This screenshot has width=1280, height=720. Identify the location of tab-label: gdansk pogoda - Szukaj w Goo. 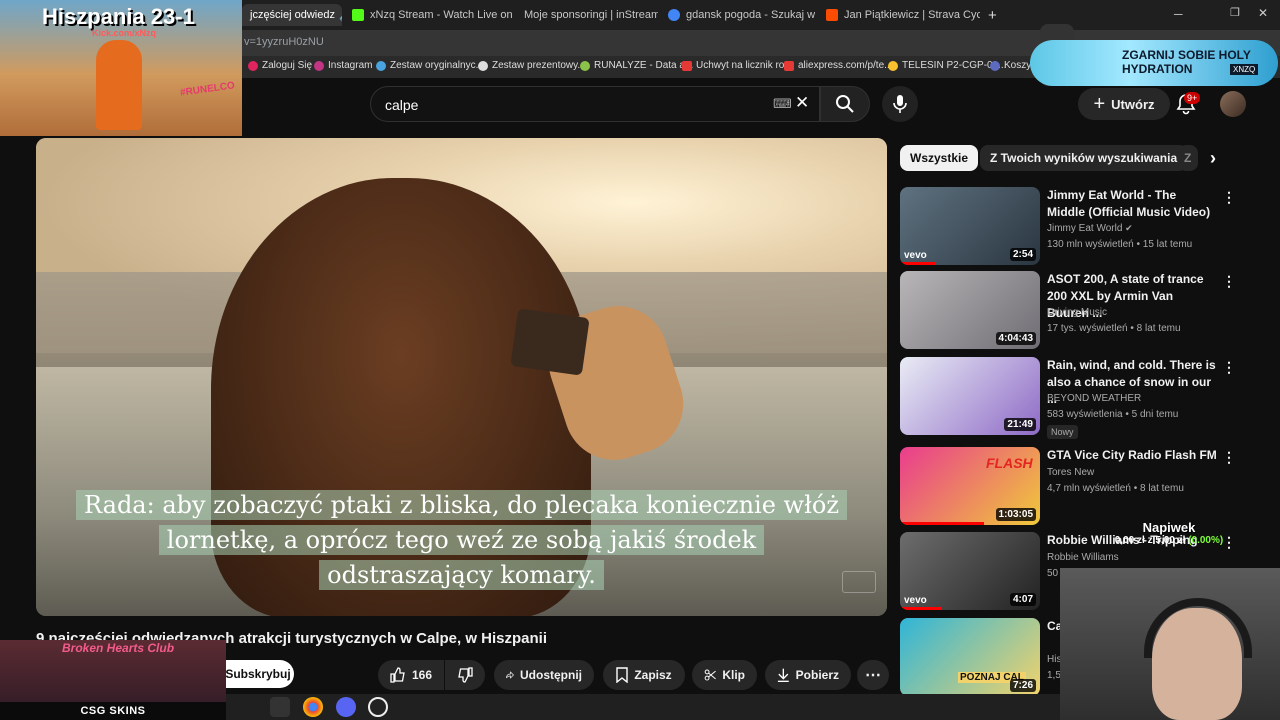
(751, 15).